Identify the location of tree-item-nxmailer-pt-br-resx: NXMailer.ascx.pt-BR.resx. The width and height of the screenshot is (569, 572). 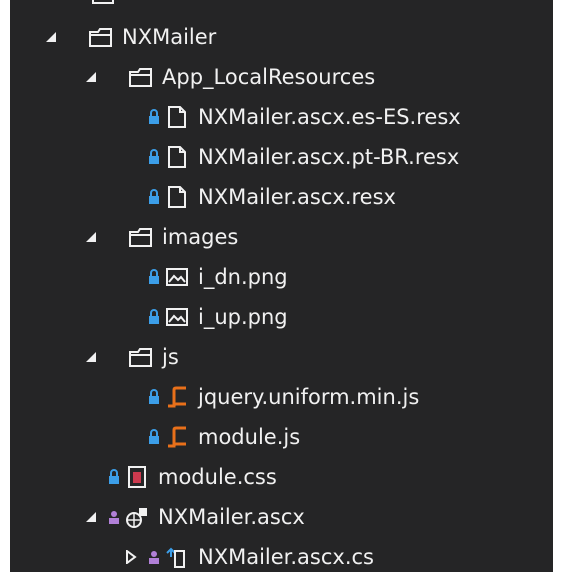
(281, 157).